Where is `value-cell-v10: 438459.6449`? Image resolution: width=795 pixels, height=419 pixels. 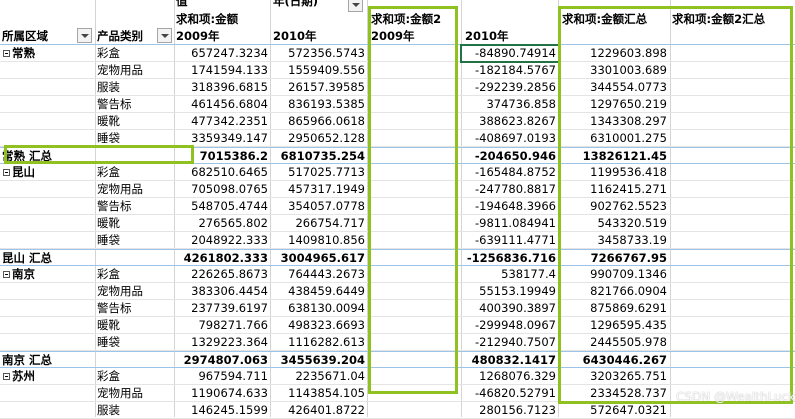 value-cell-v10: 438459.6449 is located at coordinates (326, 291).